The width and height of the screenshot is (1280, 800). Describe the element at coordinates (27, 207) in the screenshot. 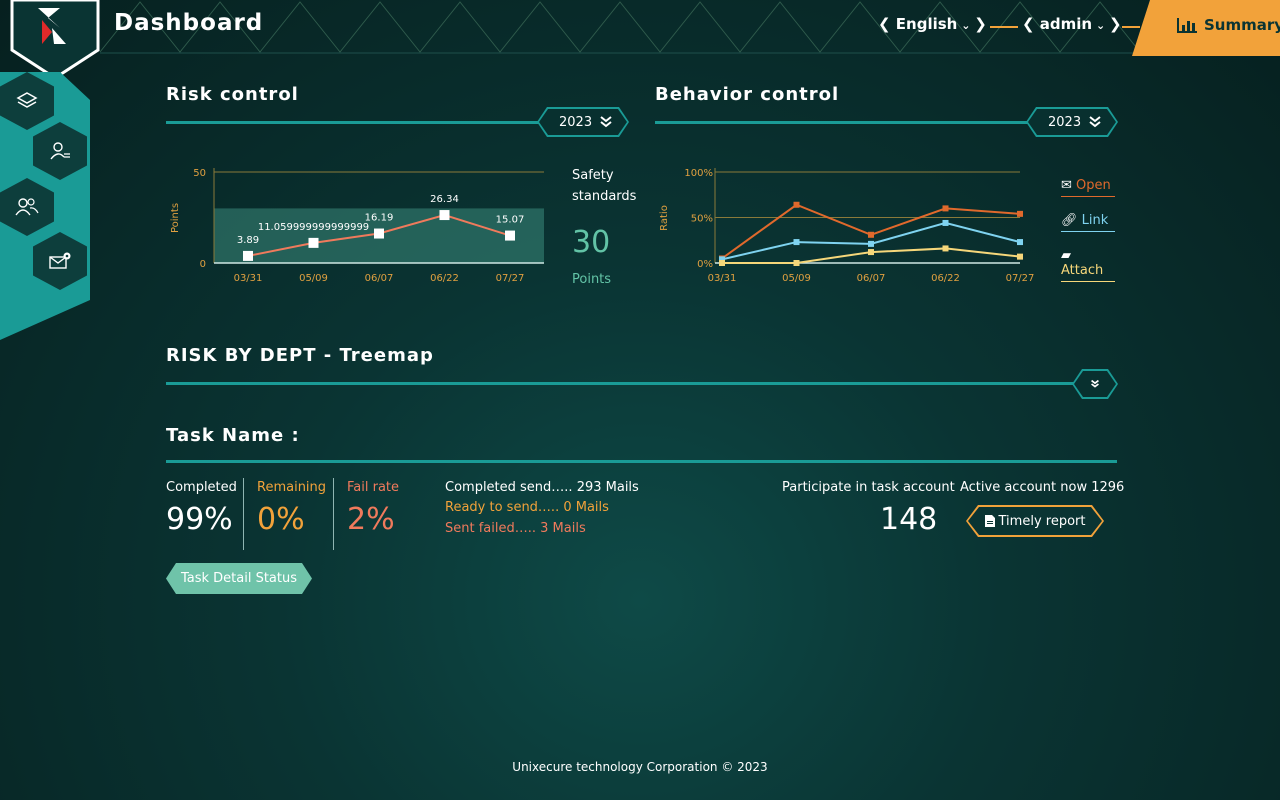

I see `users-icon` at that location.